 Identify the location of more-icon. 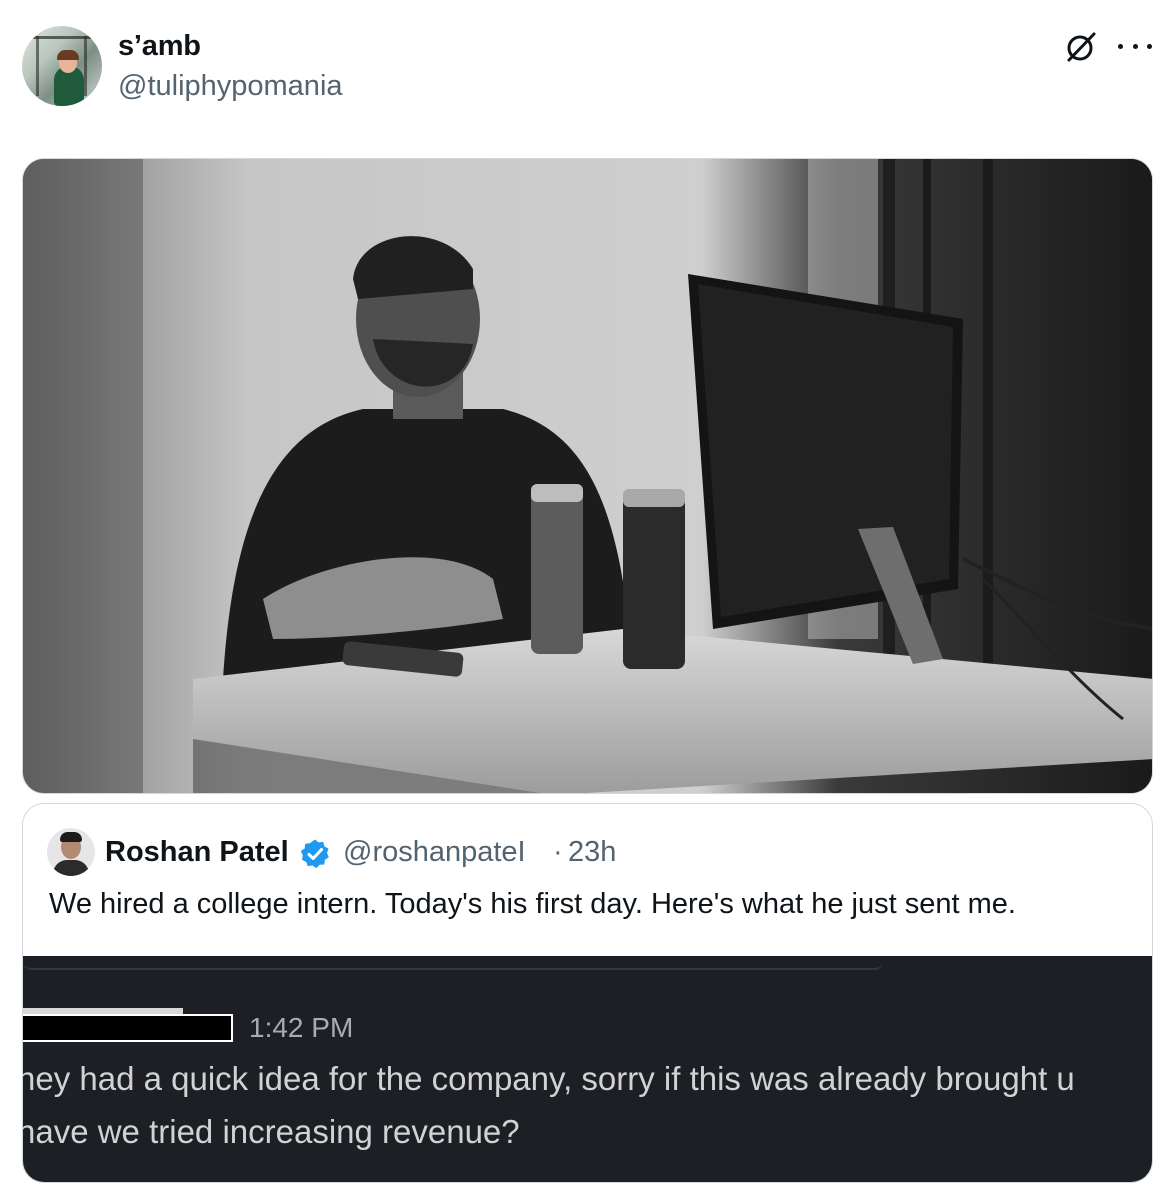
(1135, 46).